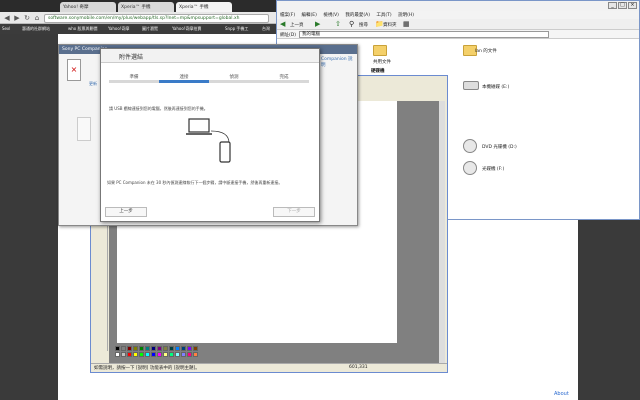 Image resolution: width=640 pixels, height=400 pixels. Describe the element at coordinates (288, 35) in the screenshot. I see `address-label: 網址(D)` at that location.